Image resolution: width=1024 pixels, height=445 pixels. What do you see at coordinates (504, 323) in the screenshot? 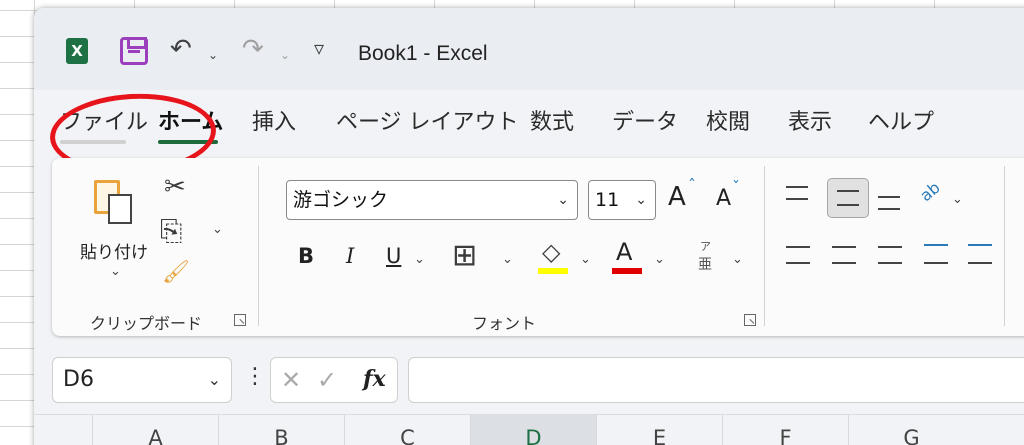
I see `font-group-label: フォント` at bounding box center [504, 323].